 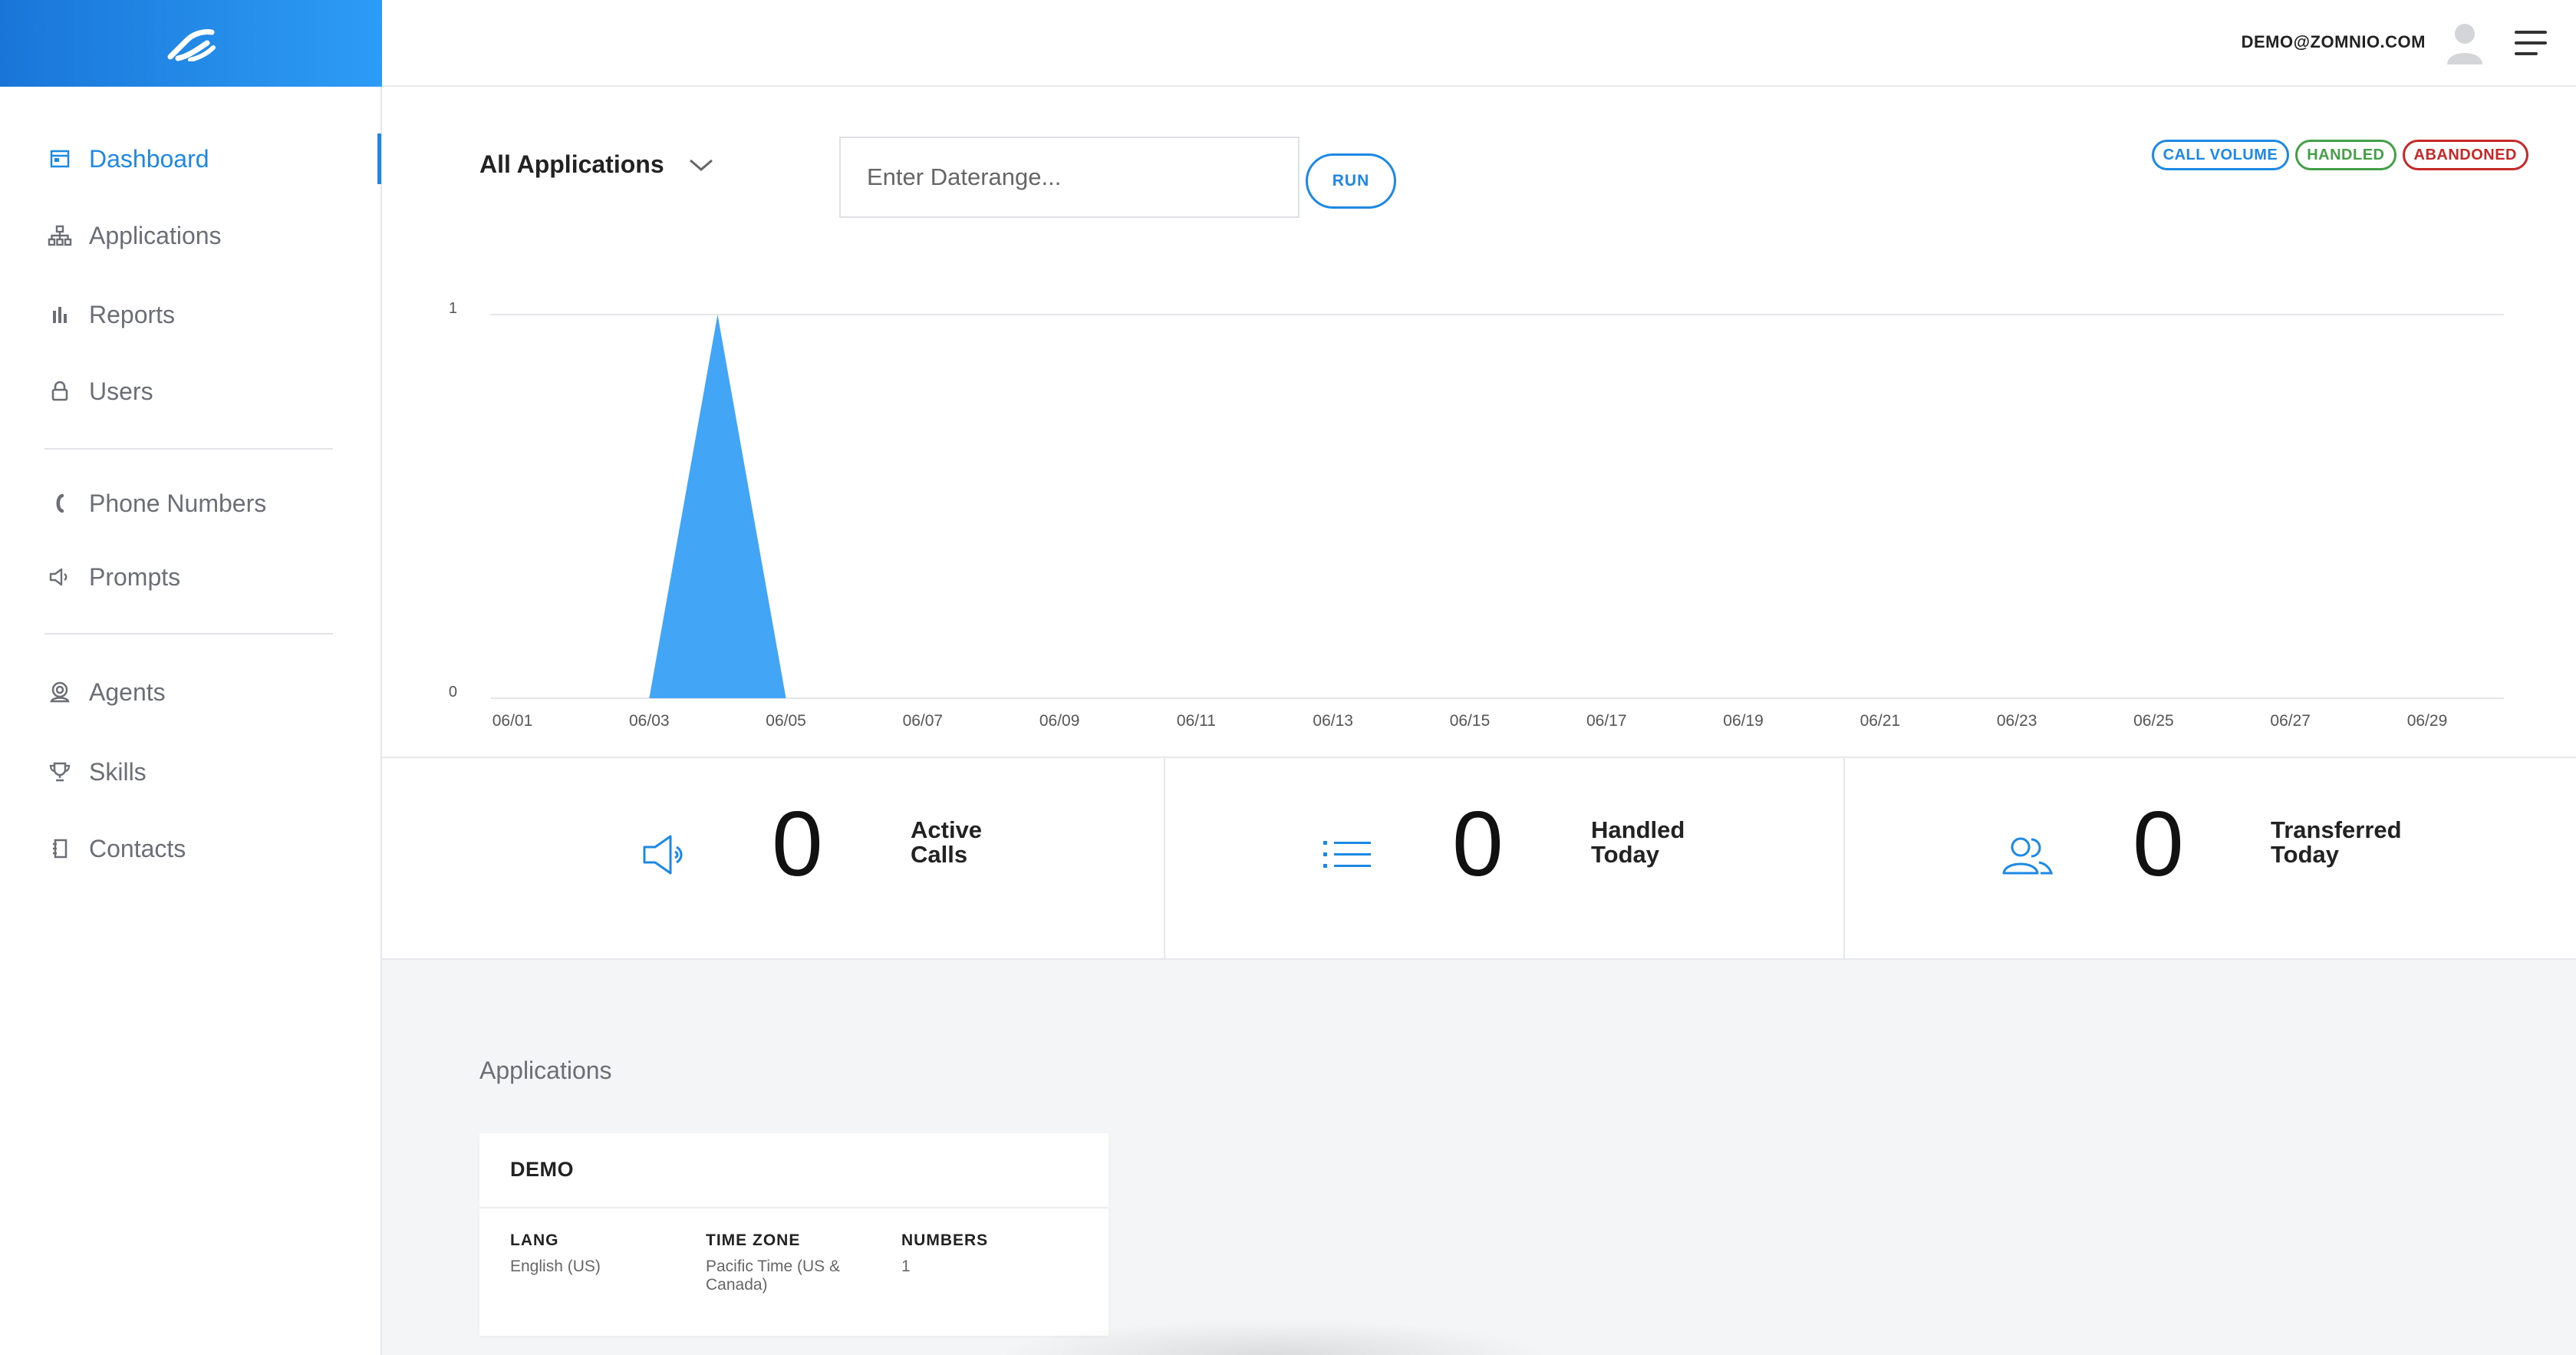 What do you see at coordinates (534, 1240) in the screenshot?
I see `field-label: LANG` at bounding box center [534, 1240].